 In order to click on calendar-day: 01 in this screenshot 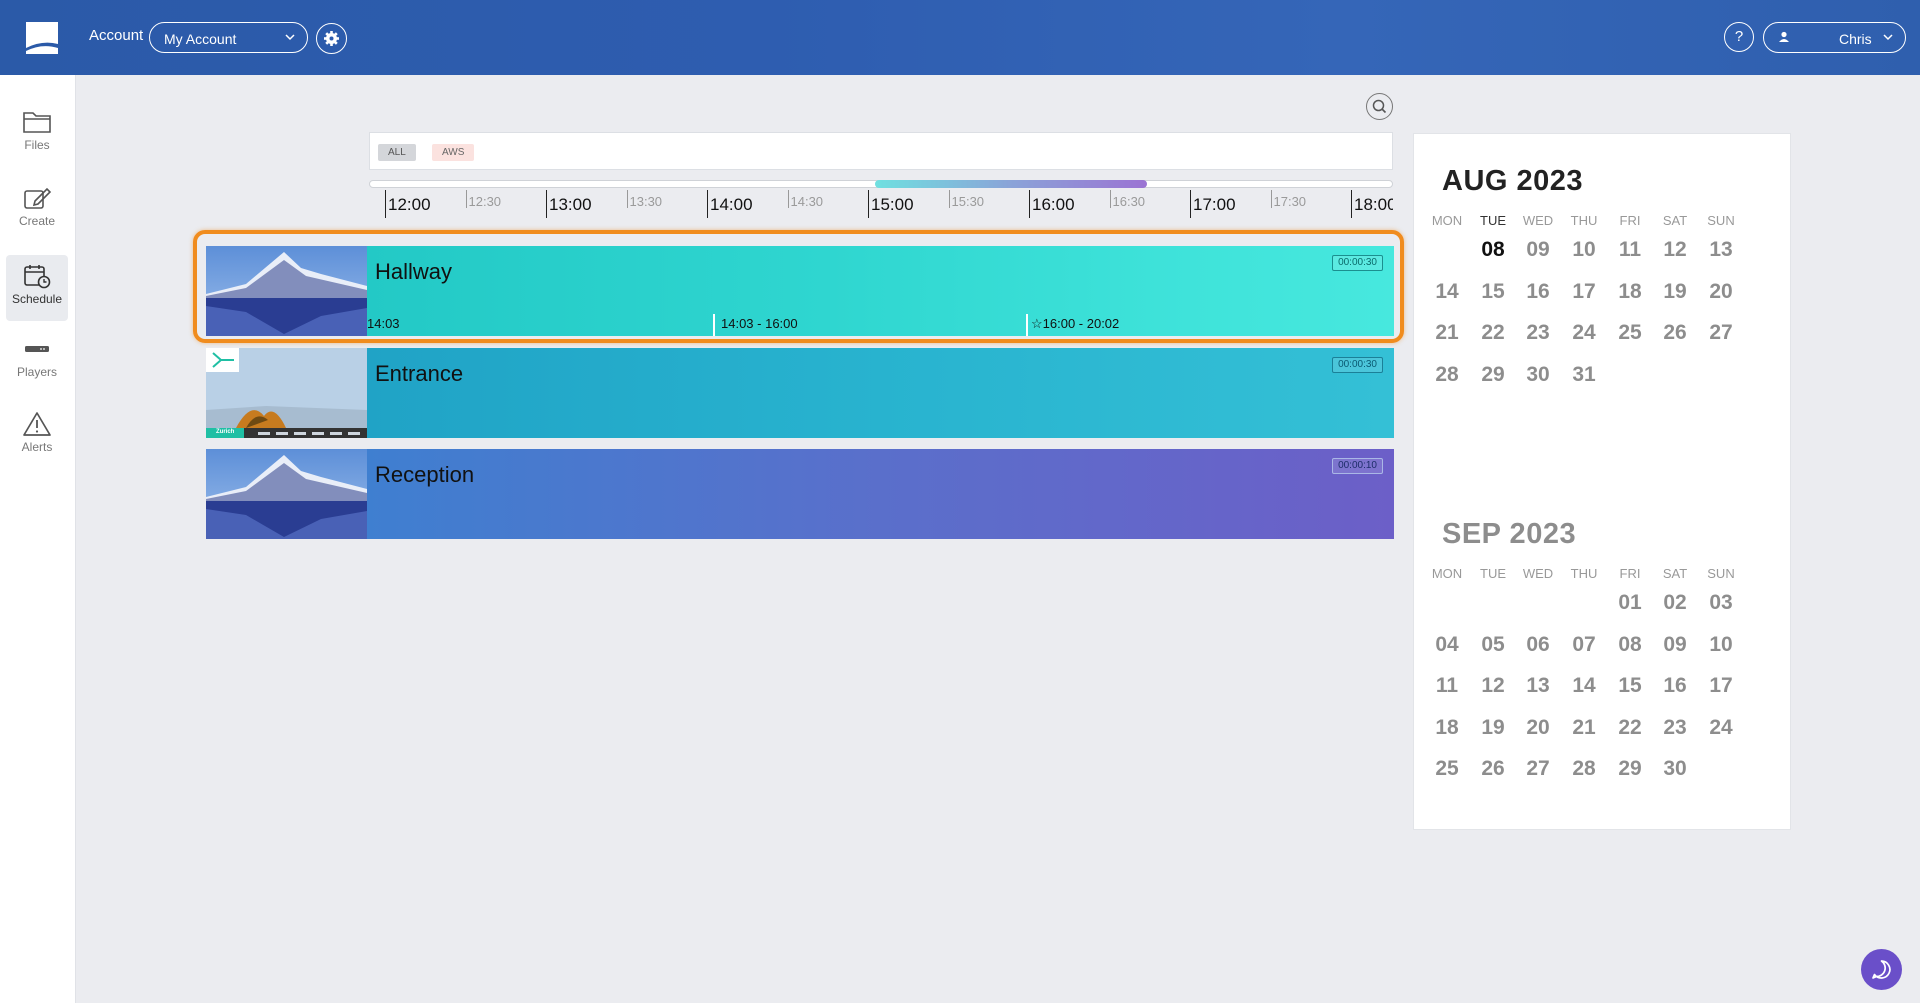, I will do `click(1630, 603)`.